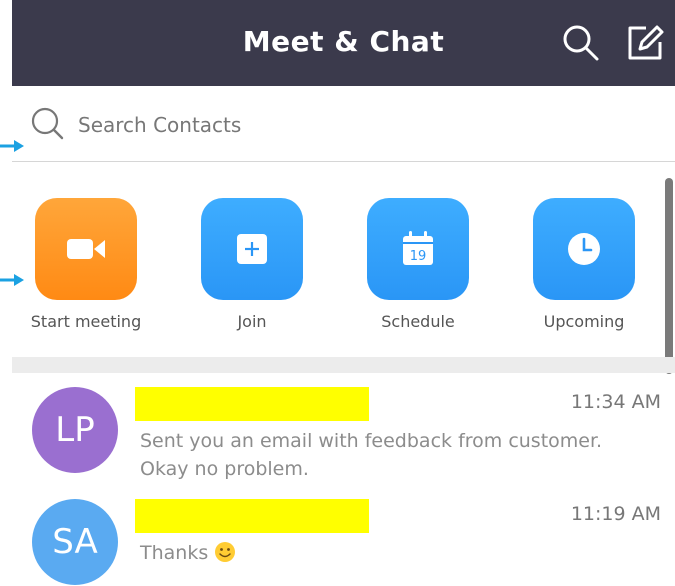 This screenshot has width=675, height=586. What do you see at coordinates (615, 402) in the screenshot?
I see `chat-timestamp: 11:34 AM` at bounding box center [615, 402].